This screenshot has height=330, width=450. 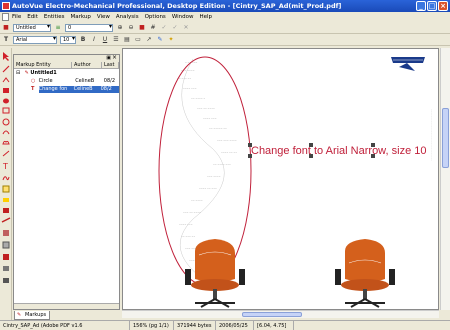 I want to click on markups-tab: ✎ Markups, so click(x=32, y=315).